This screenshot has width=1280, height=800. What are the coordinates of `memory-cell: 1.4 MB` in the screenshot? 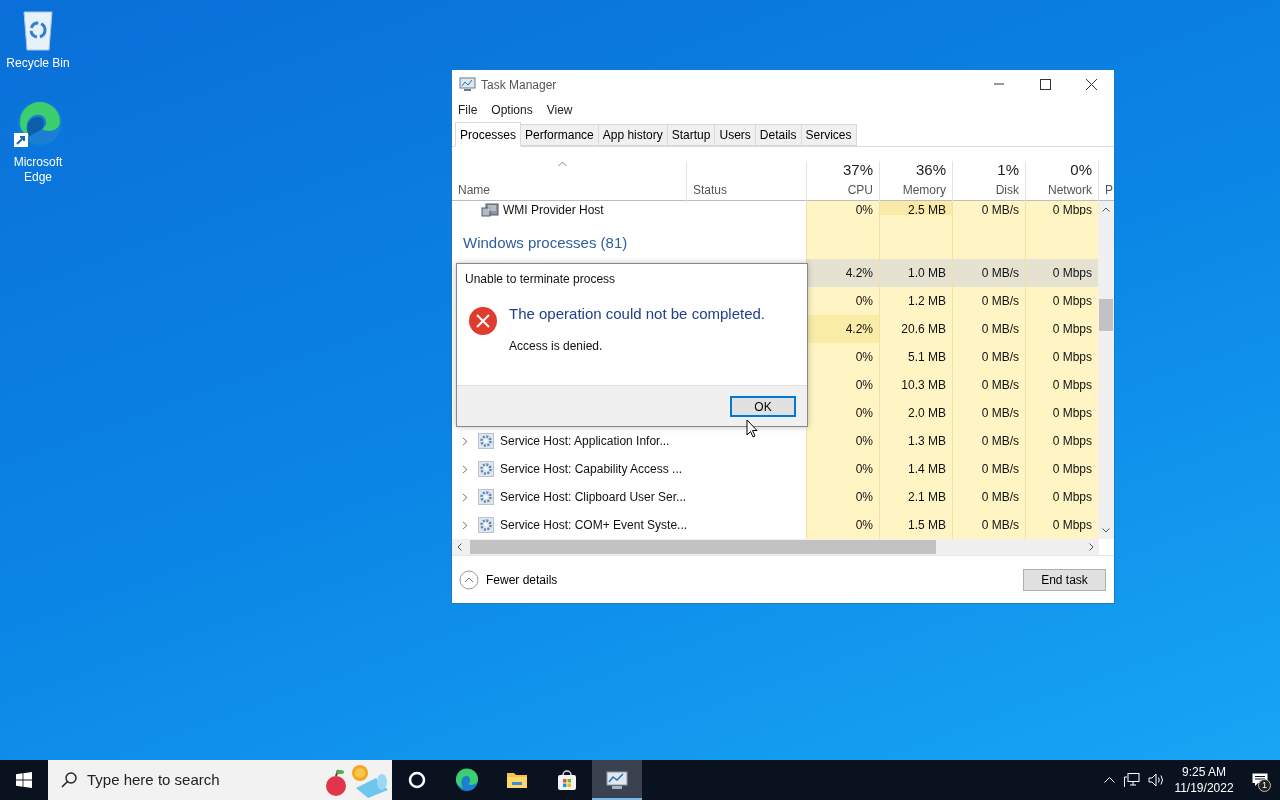 It's located at (915, 469).